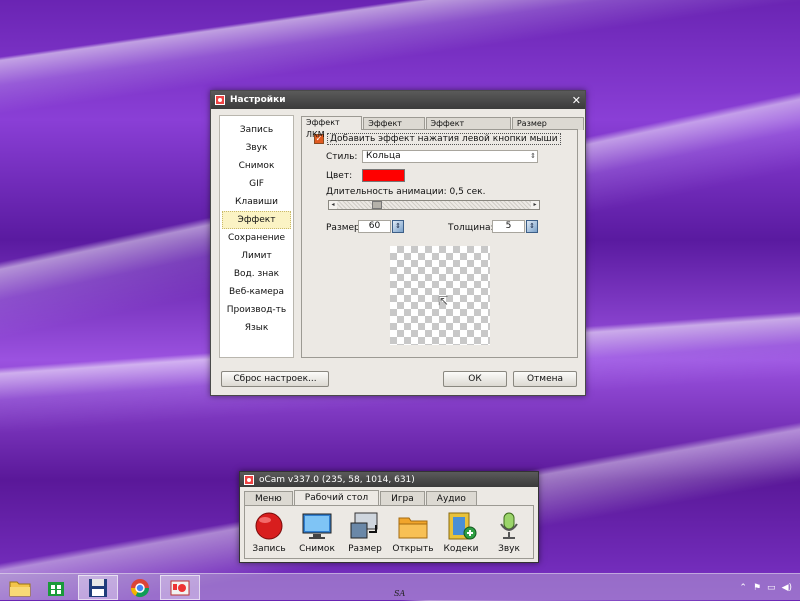  Describe the element at coordinates (376, 205) in the screenshot. I see `duration-slider-thumb` at that location.